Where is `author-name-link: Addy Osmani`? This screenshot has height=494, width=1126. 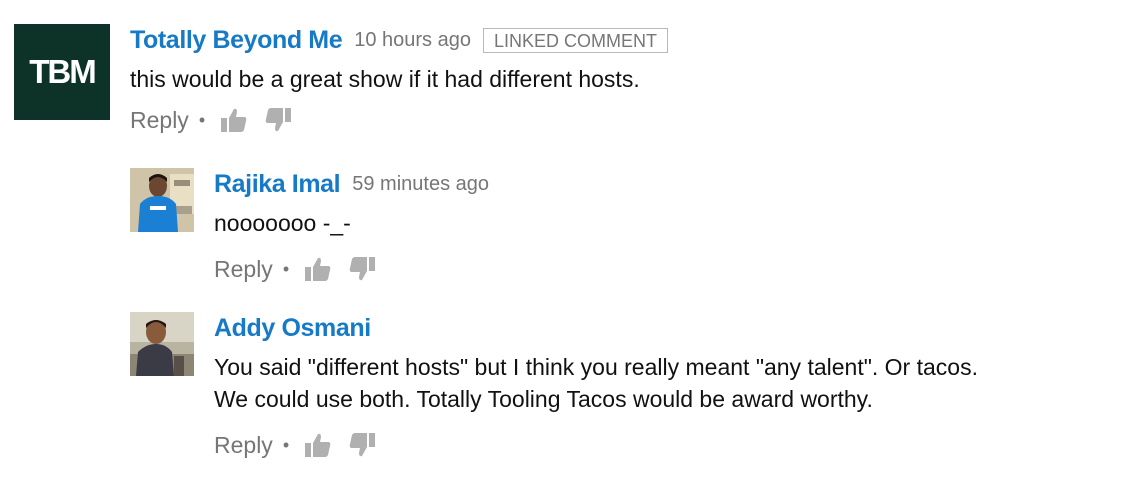 author-name-link: Addy Osmani is located at coordinates (292, 328).